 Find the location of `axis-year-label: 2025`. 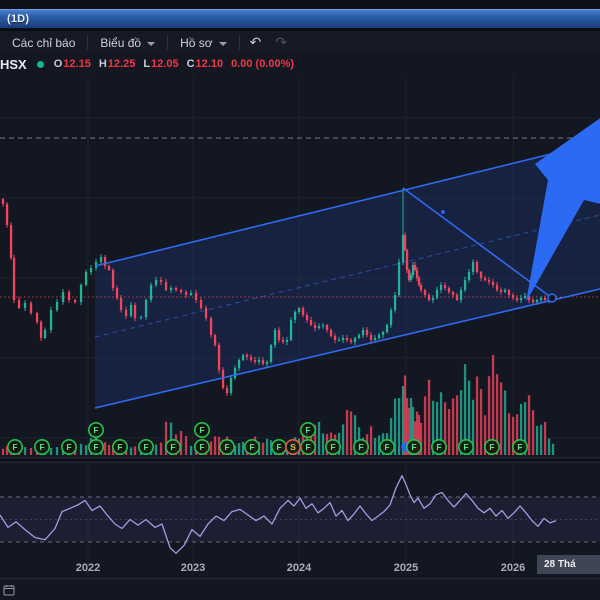

axis-year-label: 2025 is located at coordinates (406, 568).